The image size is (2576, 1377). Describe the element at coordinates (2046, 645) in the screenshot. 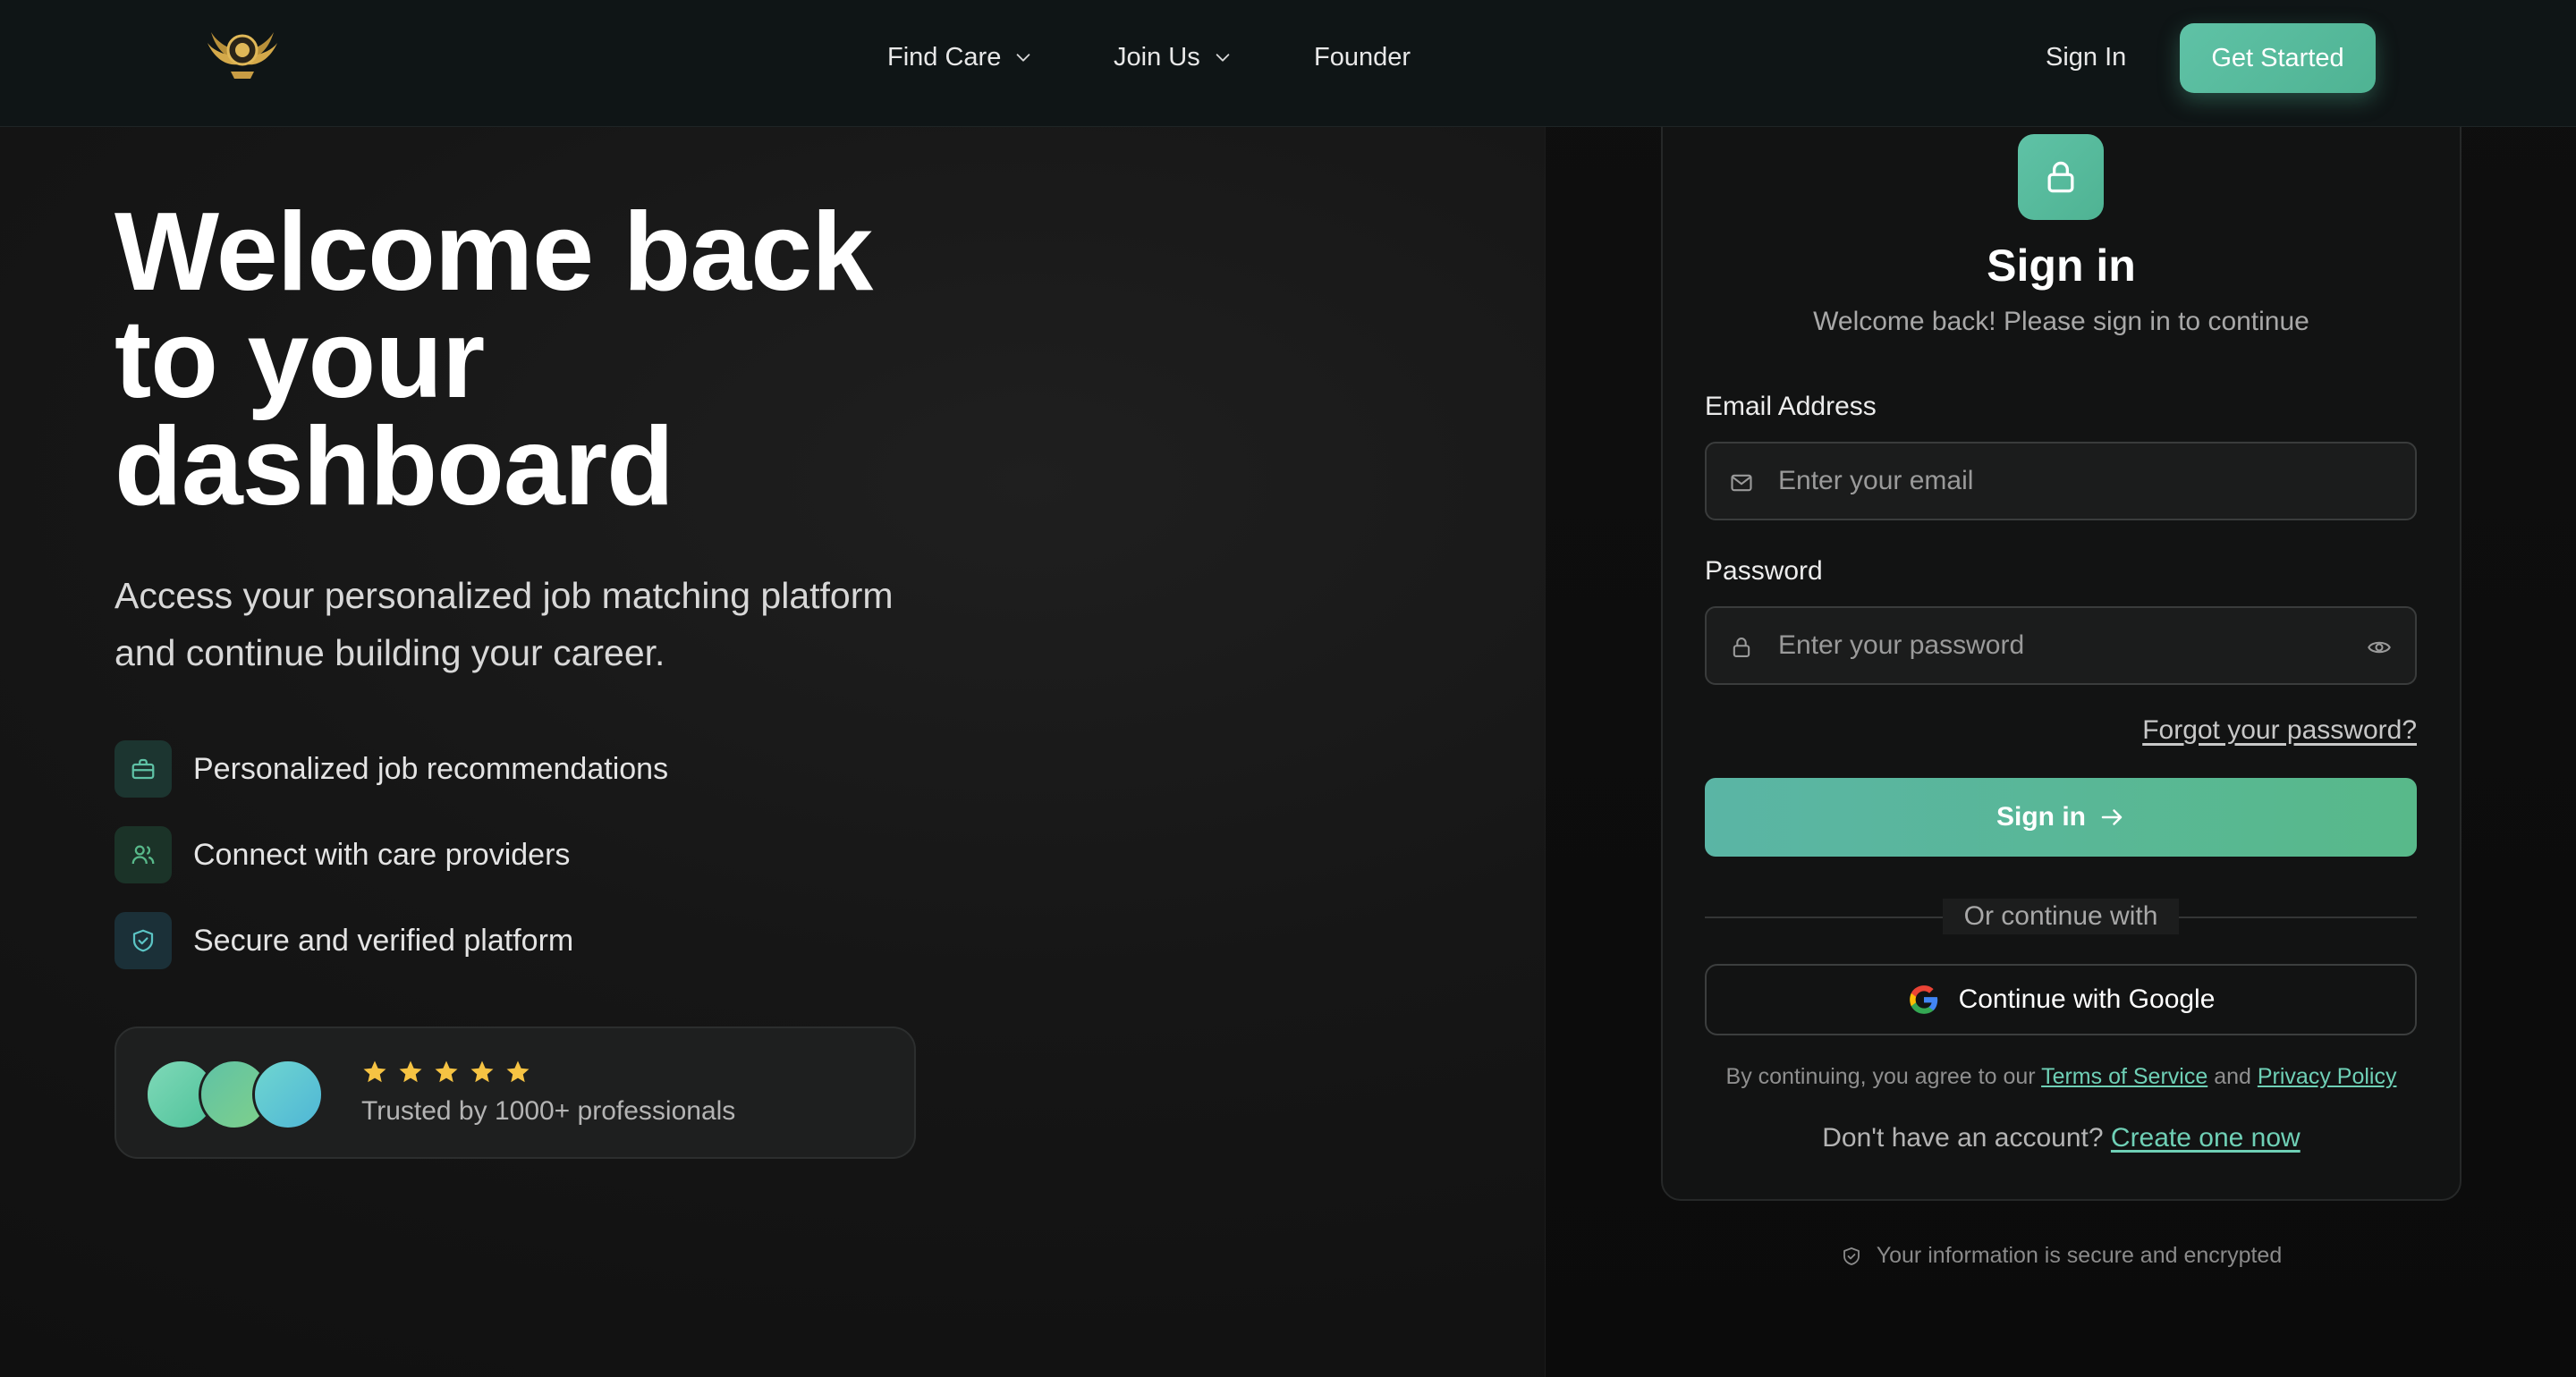

I see `password-input` at that location.